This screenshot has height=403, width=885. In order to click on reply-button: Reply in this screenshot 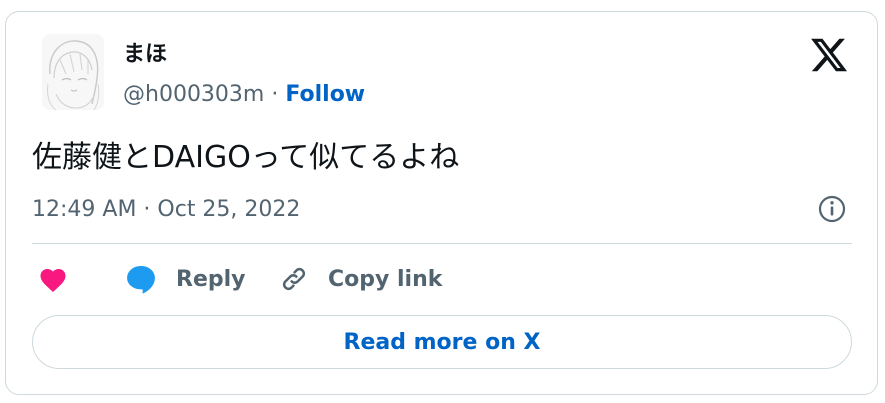, I will do `click(185, 279)`.